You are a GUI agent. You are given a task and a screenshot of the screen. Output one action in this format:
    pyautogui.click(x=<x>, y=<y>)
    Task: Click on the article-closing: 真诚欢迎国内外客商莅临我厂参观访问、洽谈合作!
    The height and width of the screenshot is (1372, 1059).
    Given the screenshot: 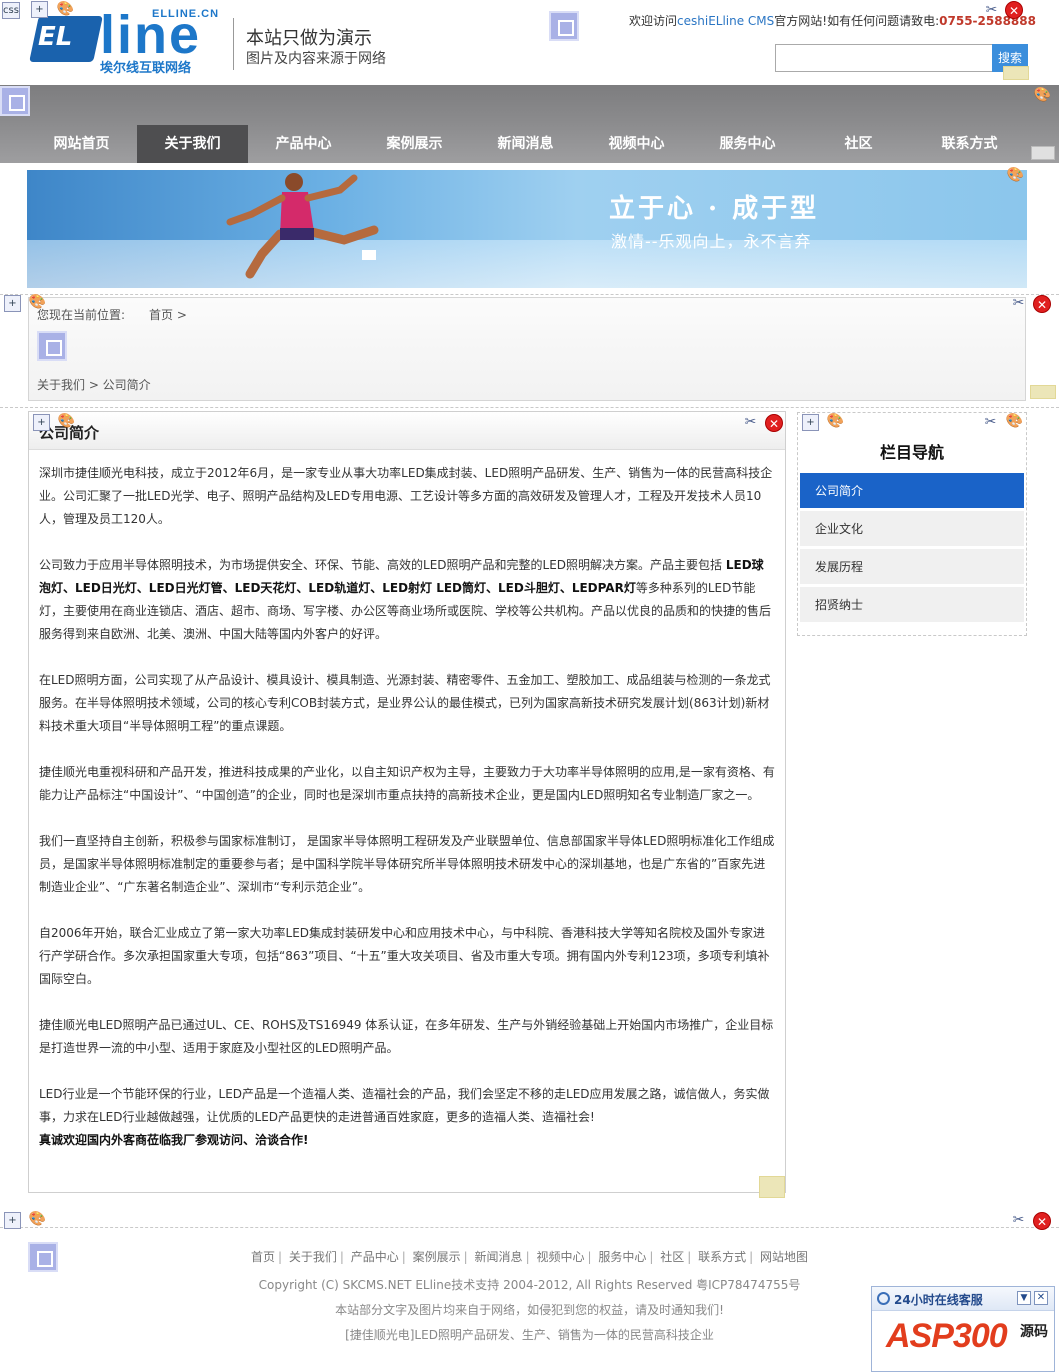 What is the action you would take?
    pyautogui.click(x=174, y=1140)
    